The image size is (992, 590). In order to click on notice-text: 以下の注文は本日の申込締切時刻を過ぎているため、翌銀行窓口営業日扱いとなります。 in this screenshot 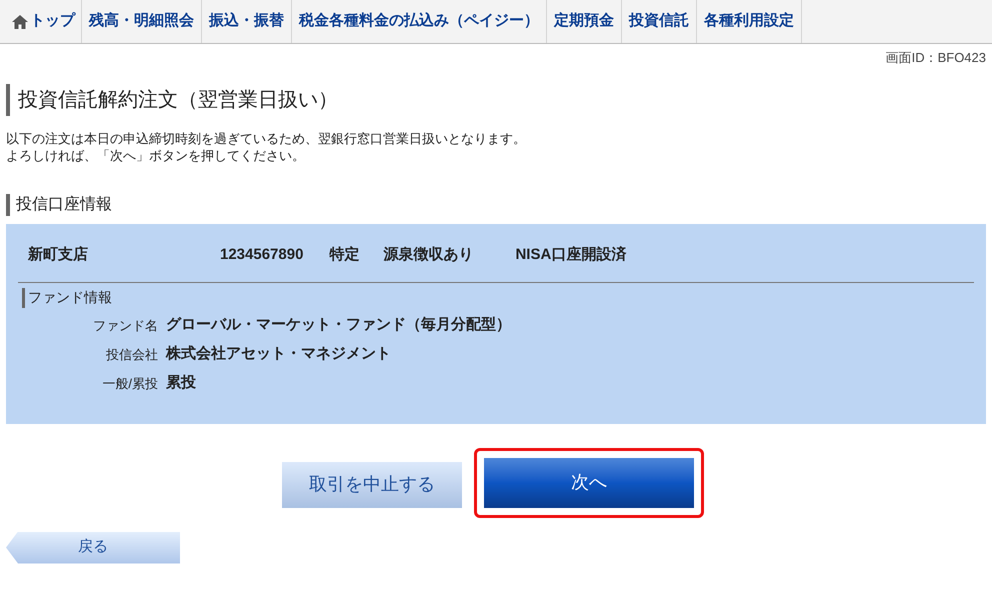, I will do `click(266, 138)`.